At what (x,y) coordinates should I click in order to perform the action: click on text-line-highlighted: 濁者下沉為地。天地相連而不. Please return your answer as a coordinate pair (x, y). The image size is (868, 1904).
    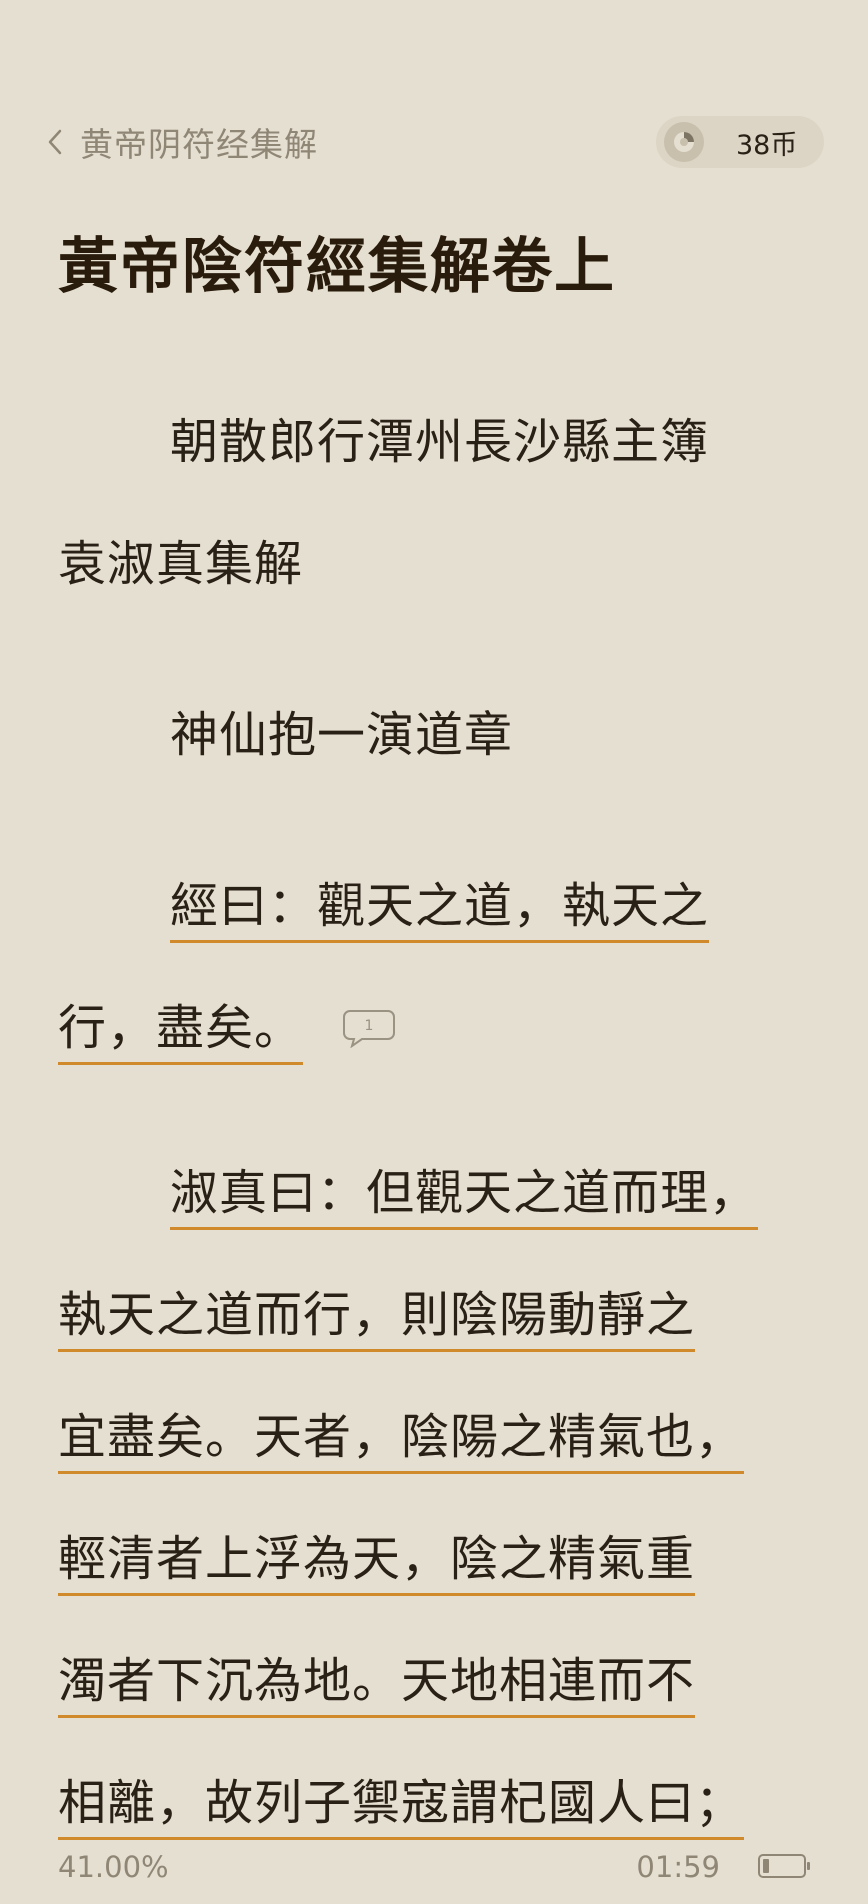
    Looking at the image, I should click on (377, 1684).